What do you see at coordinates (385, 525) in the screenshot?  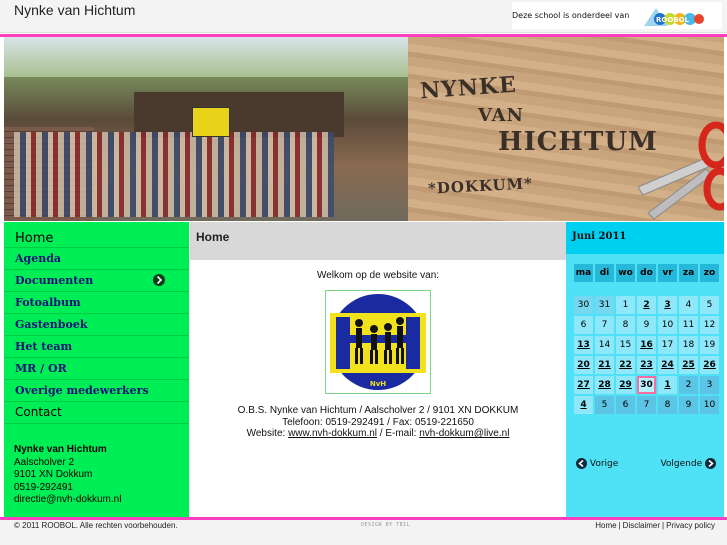 I see `footer-credit: DESIGN BY TBIL` at bounding box center [385, 525].